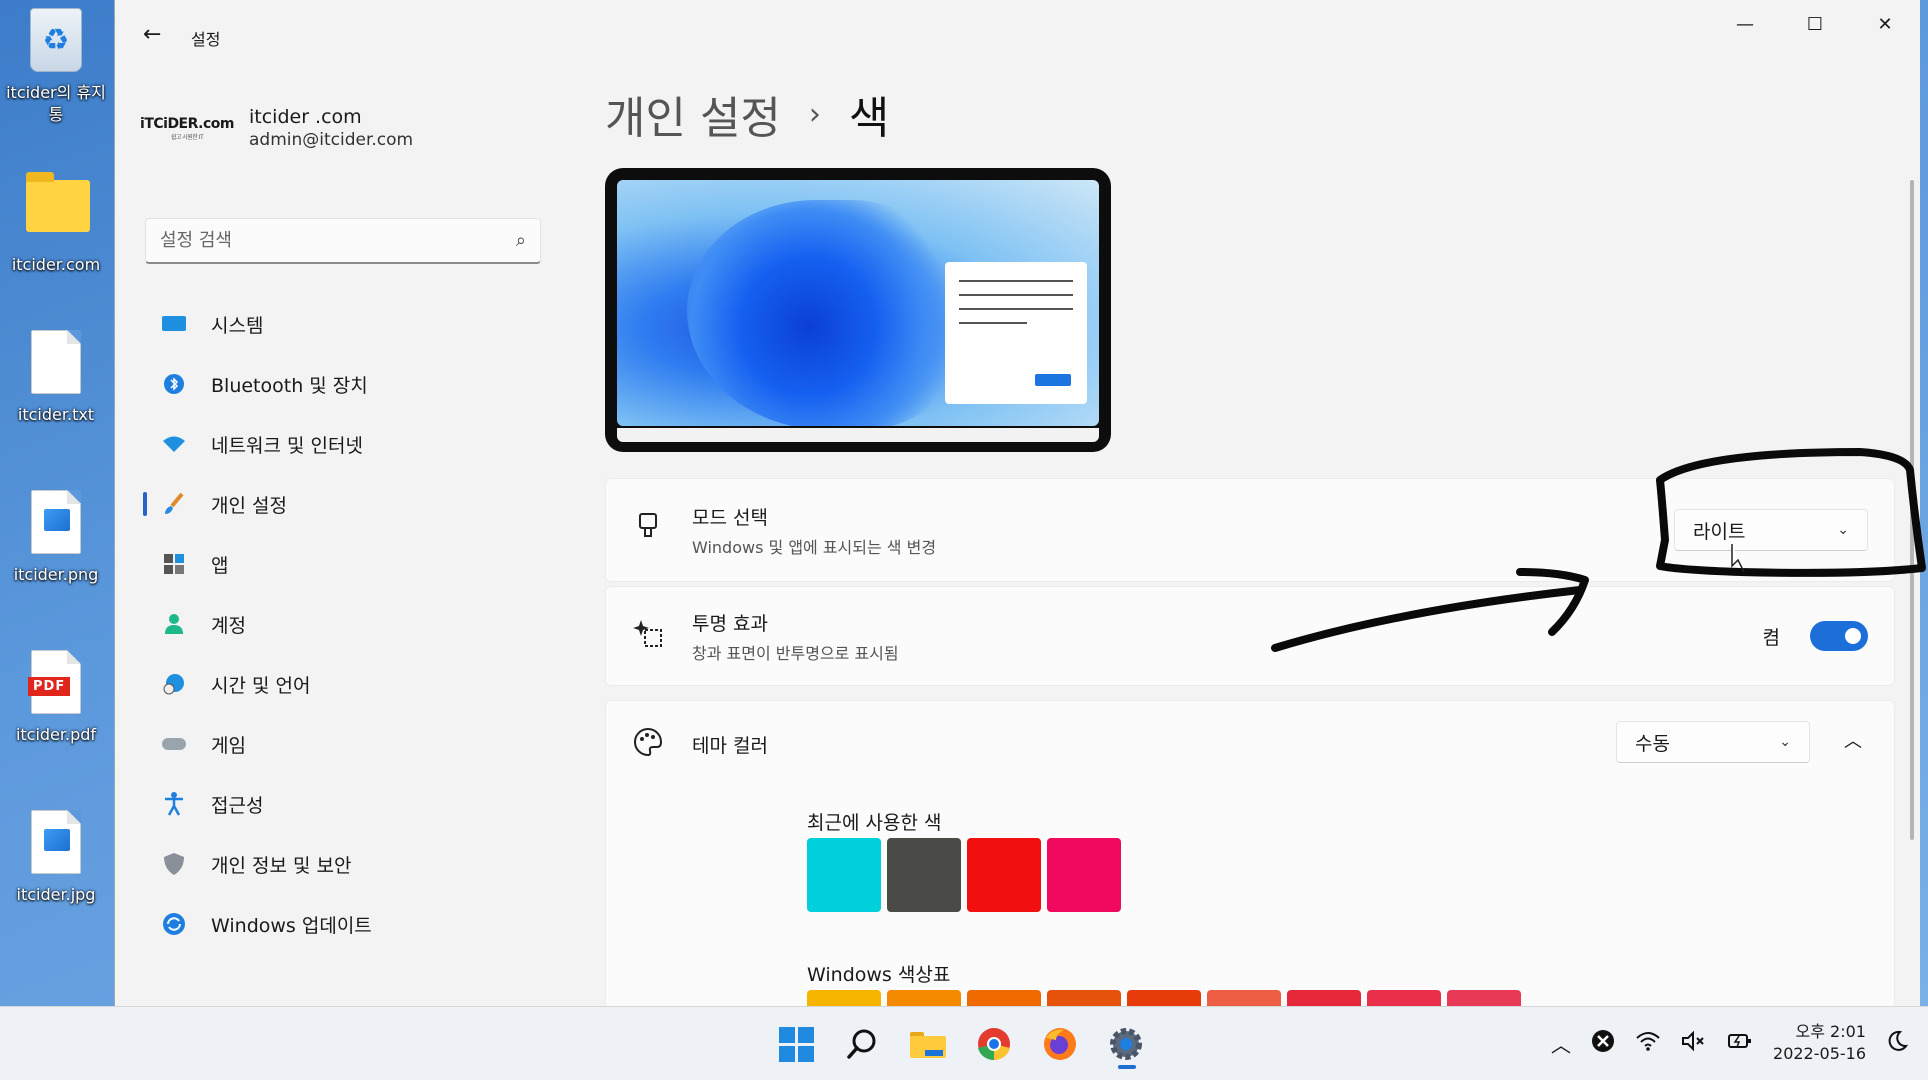 This screenshot has height=1080, width=1928. Describe the element at coordinates (287, 445) in the screenshot. I see `sidebar-item-label: 네트워크 및 인터넷` at that location.